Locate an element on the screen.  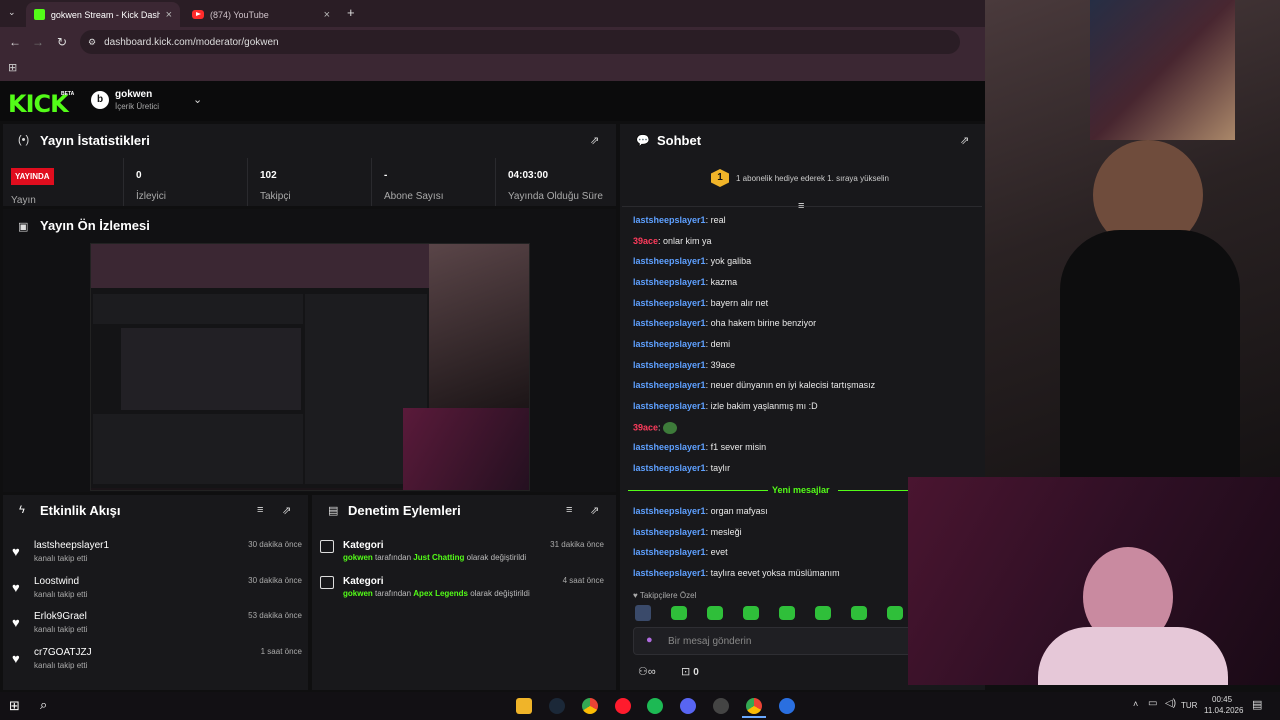
action-mid: tarafından is located at coordinates (393, 593).